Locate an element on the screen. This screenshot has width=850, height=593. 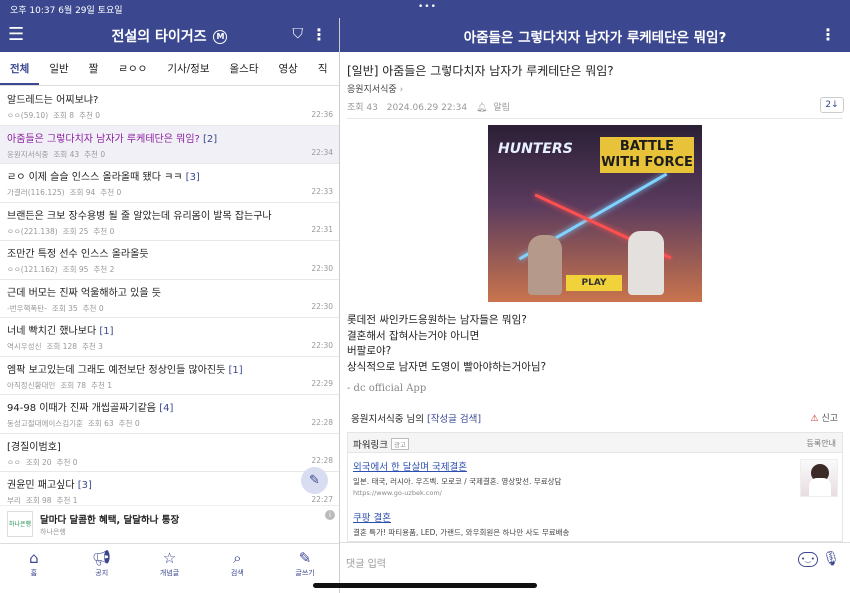
siren-icon: ⚠ is located at coordinates (814, 419).